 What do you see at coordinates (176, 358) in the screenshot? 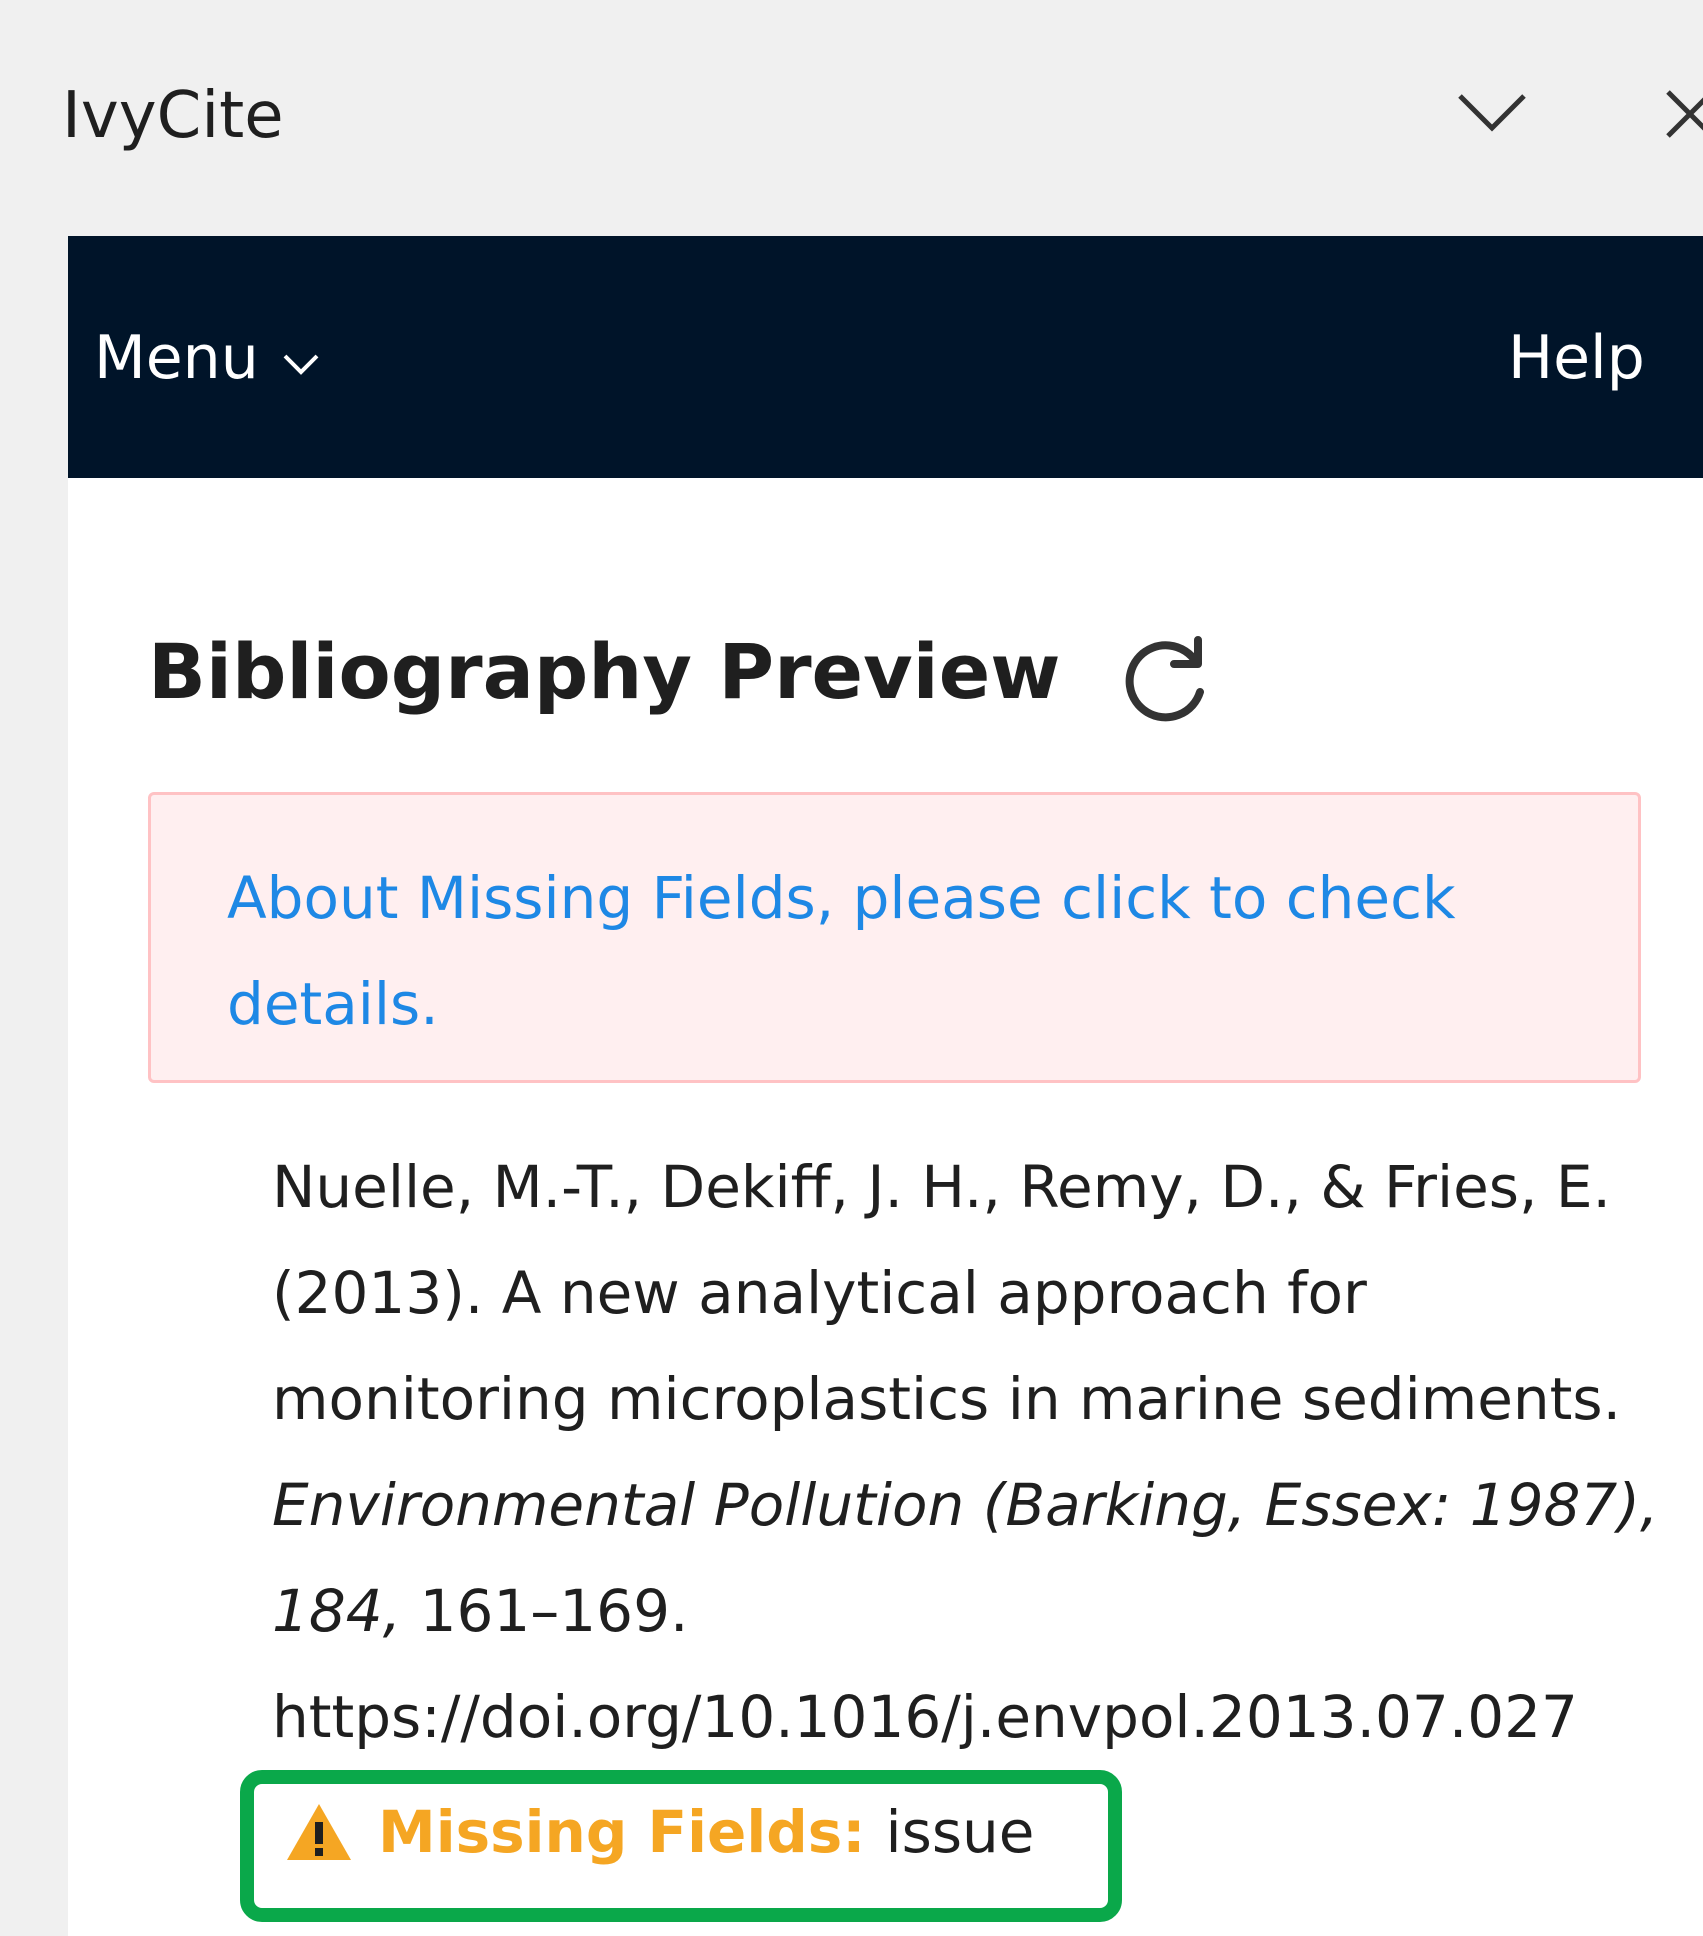
I see `menu-label: Menu` at bounding box center [176, 358].